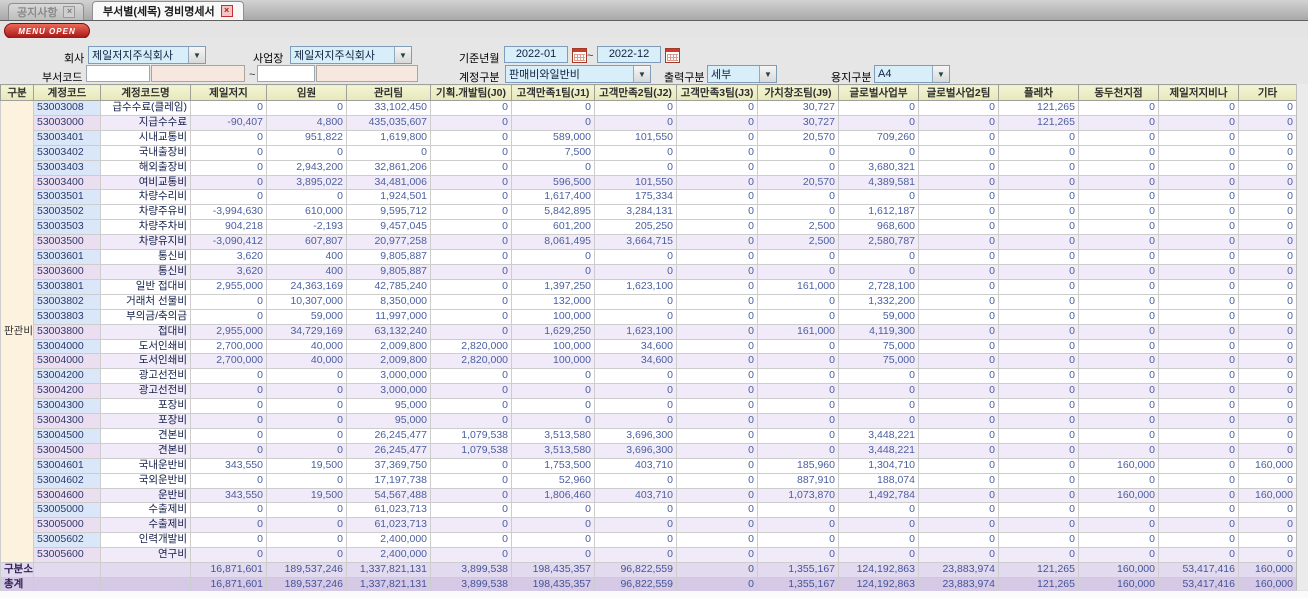 Image resolution: width=1308 pixels, height=598 pixels. What do you see at coordinates (145, 242) in the screenshot?
I see `account-name-cell: 차량유지비` at bounding box center [145, 242].